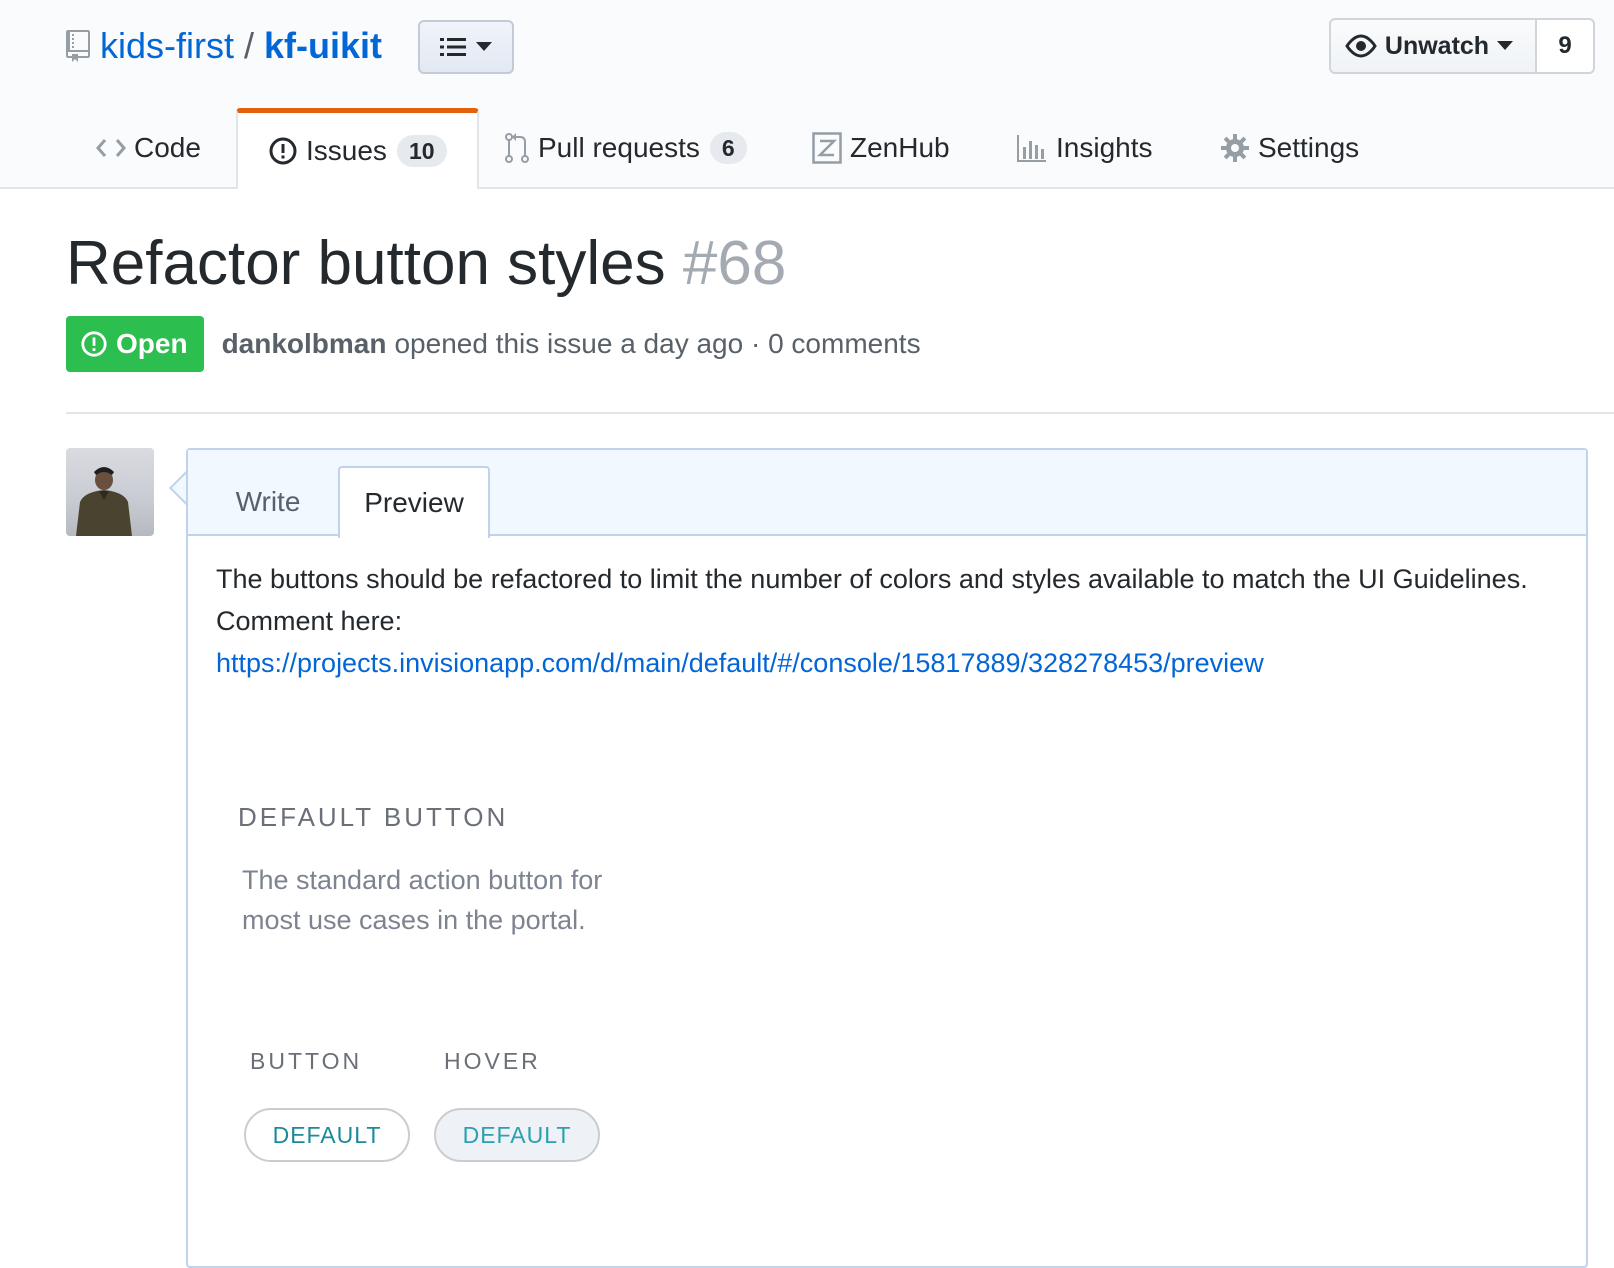 The width and height of the screenshot is (1614, 1268). Describe the element at coordinates (366, 263) in the screenshot. I see `issue-title-text: Refactor button styles` at that location.